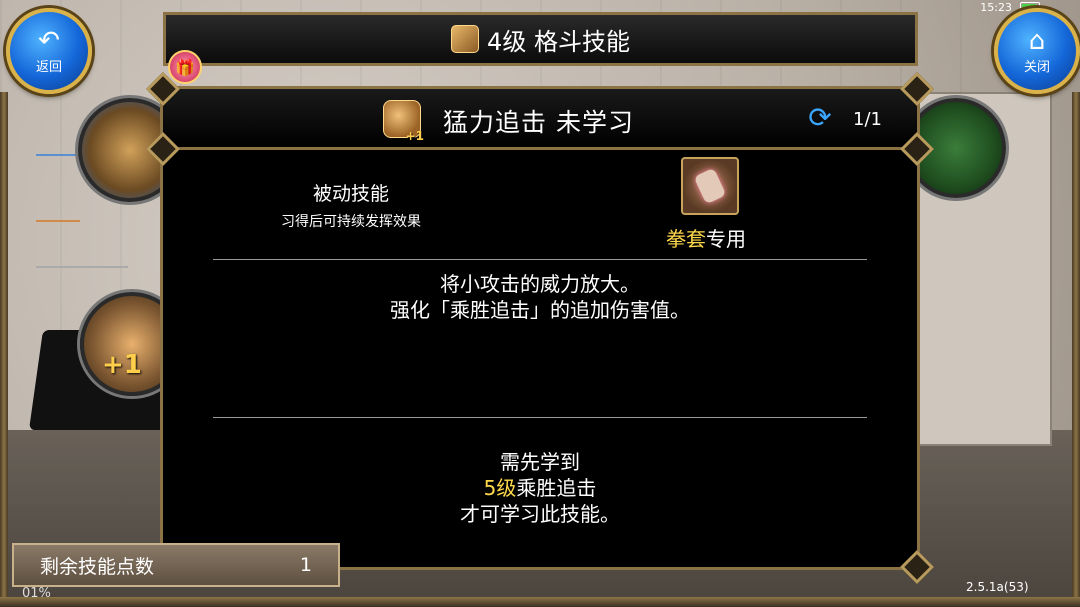  I want to click on frame-bottom, so click(540, 602).